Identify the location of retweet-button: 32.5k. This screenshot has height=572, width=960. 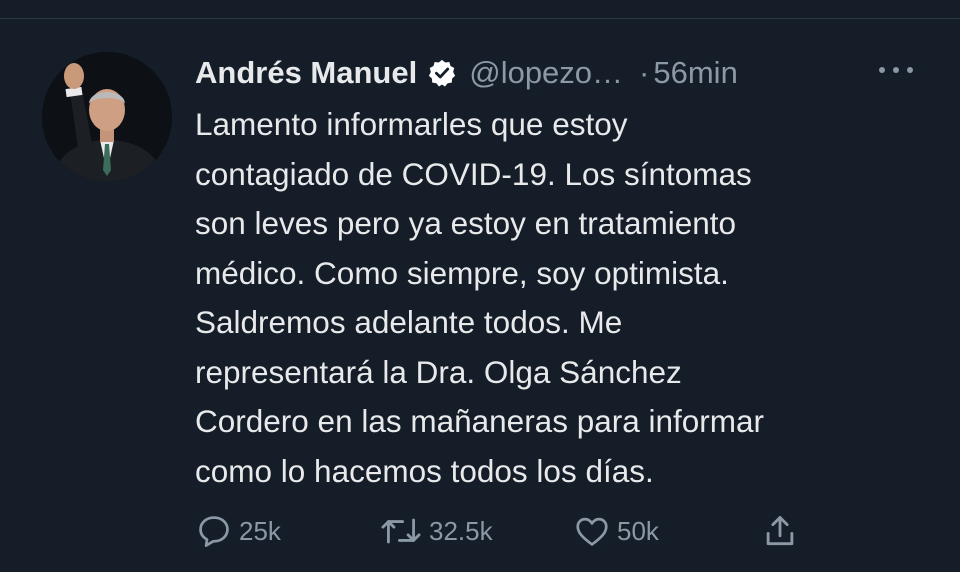
(436, 531).